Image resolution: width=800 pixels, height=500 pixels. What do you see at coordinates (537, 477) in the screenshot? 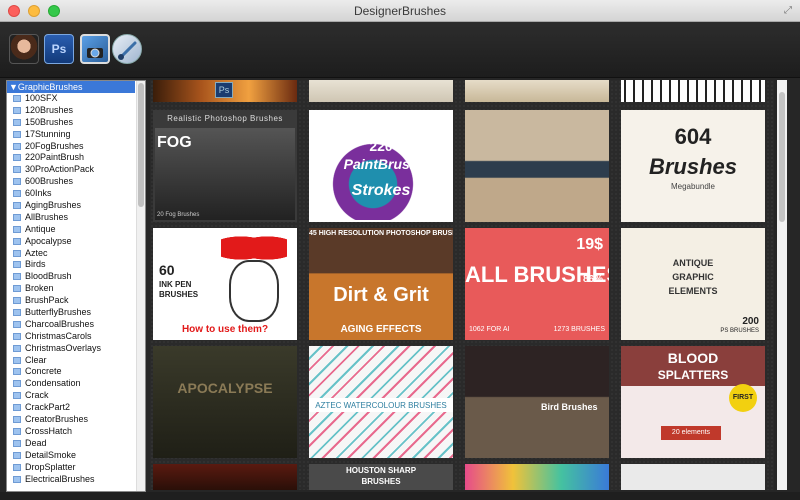
I see `brush-thumb-row5-c` at bounding box center [537, 477].